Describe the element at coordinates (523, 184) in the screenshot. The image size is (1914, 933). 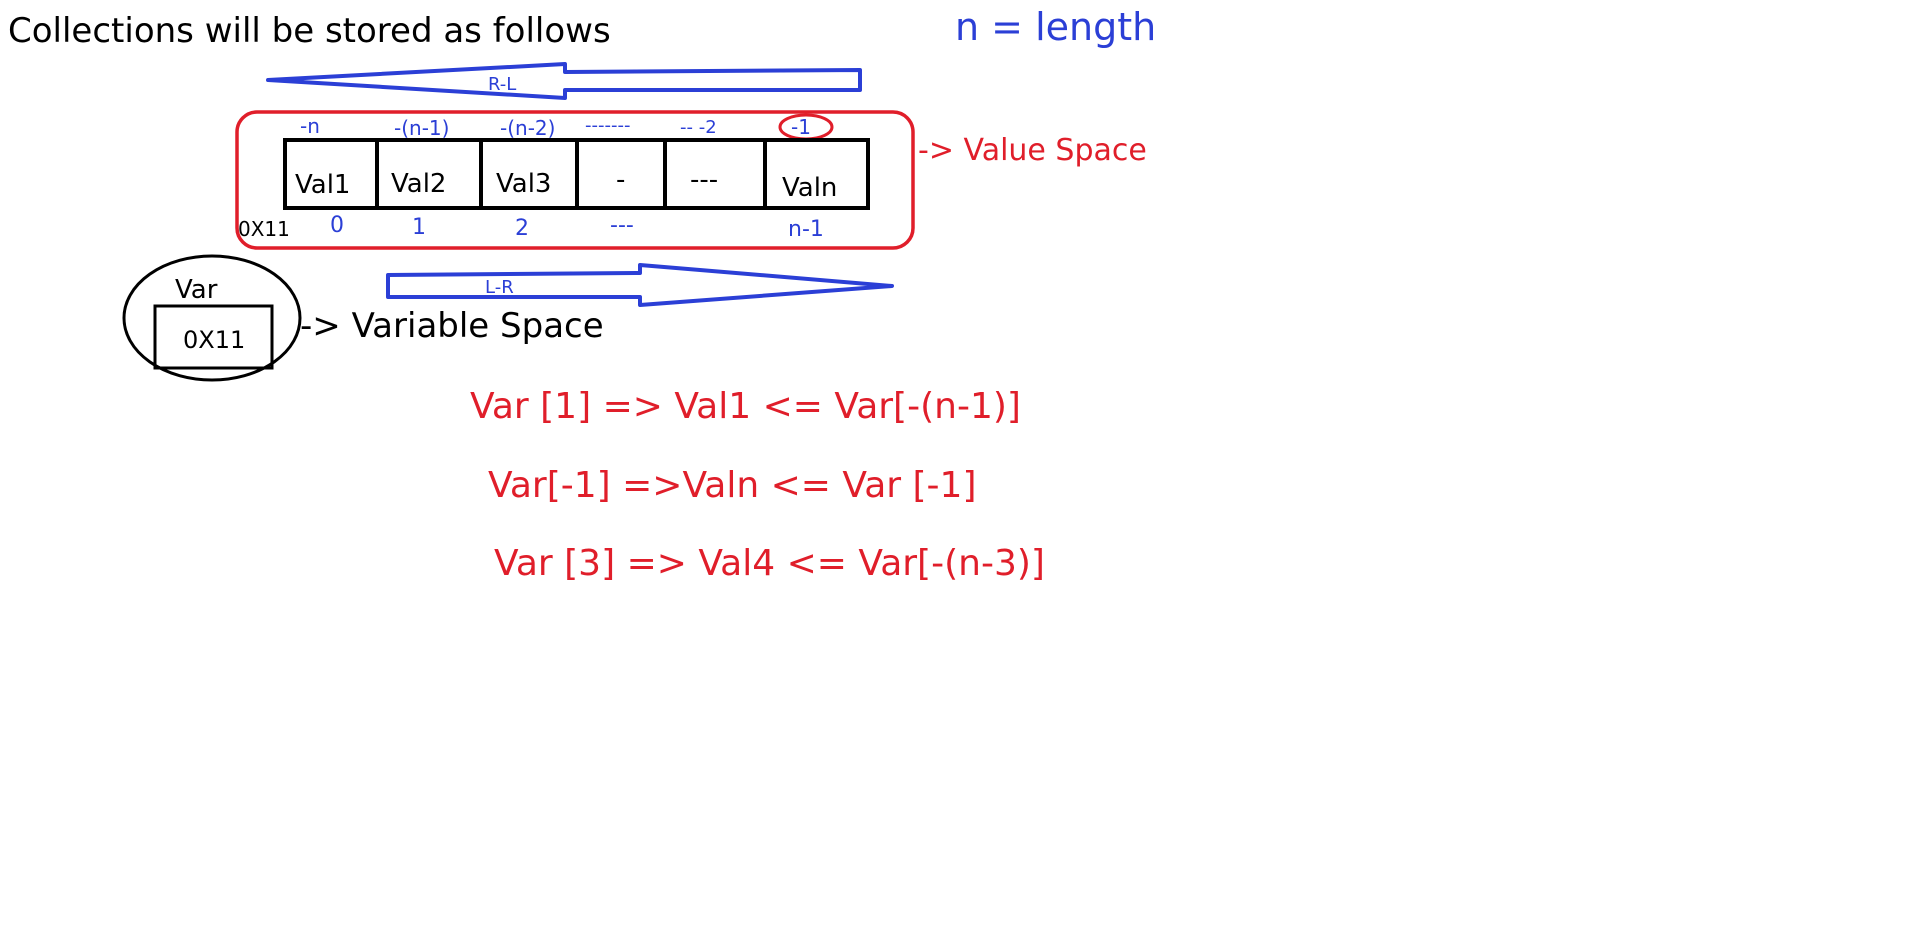
I see `cell-value: Val3` at that location.